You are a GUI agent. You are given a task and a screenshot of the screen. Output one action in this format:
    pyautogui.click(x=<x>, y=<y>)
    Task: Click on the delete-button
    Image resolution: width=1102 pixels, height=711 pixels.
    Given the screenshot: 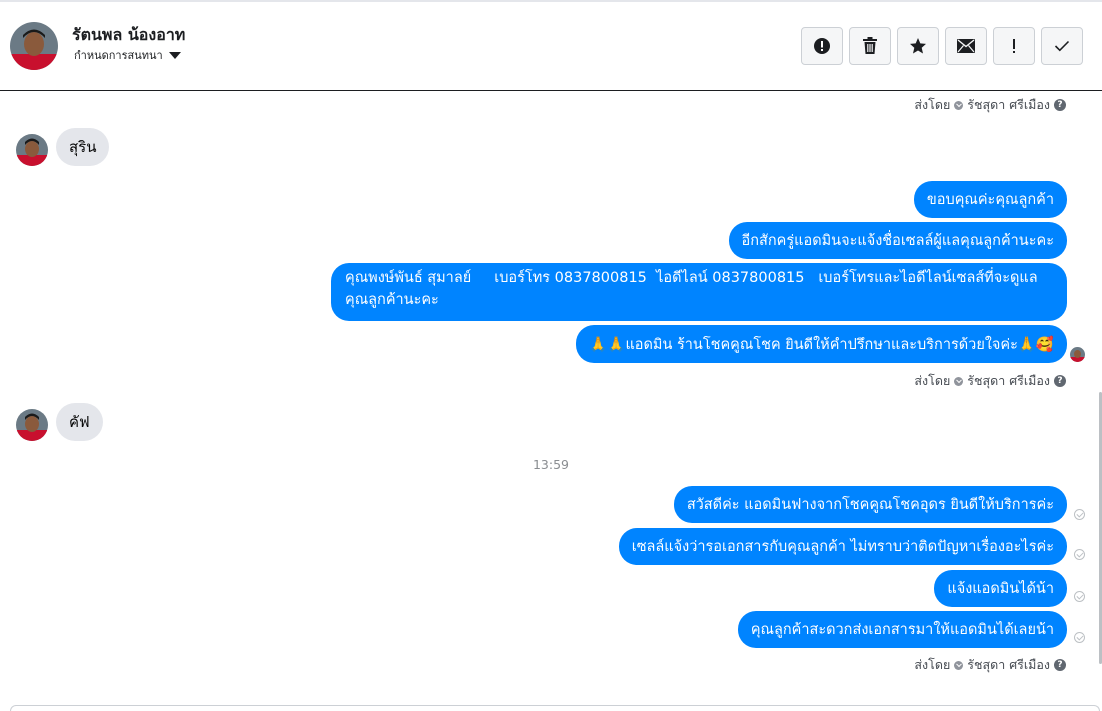 What is the action you would take?
    pyautogui.click(x=870, y=46)
    